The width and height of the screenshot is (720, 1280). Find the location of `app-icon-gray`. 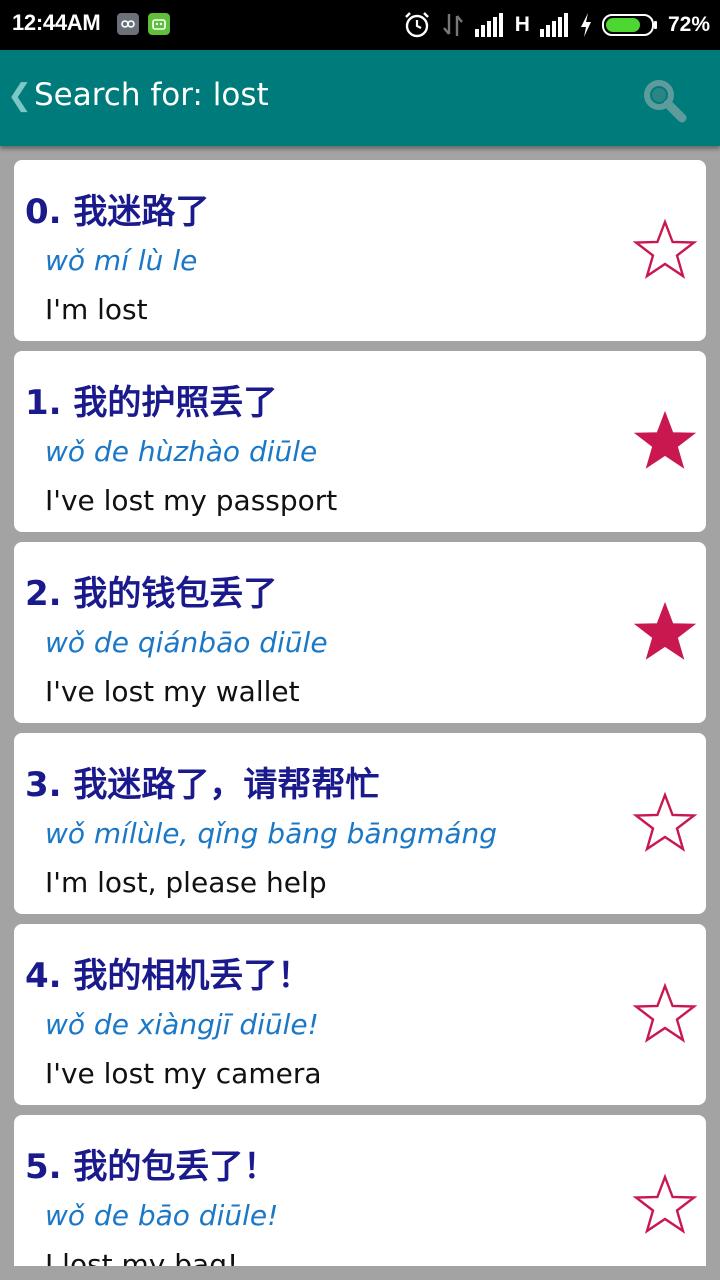

app-icon-gray is located at coordinates (128, 24).